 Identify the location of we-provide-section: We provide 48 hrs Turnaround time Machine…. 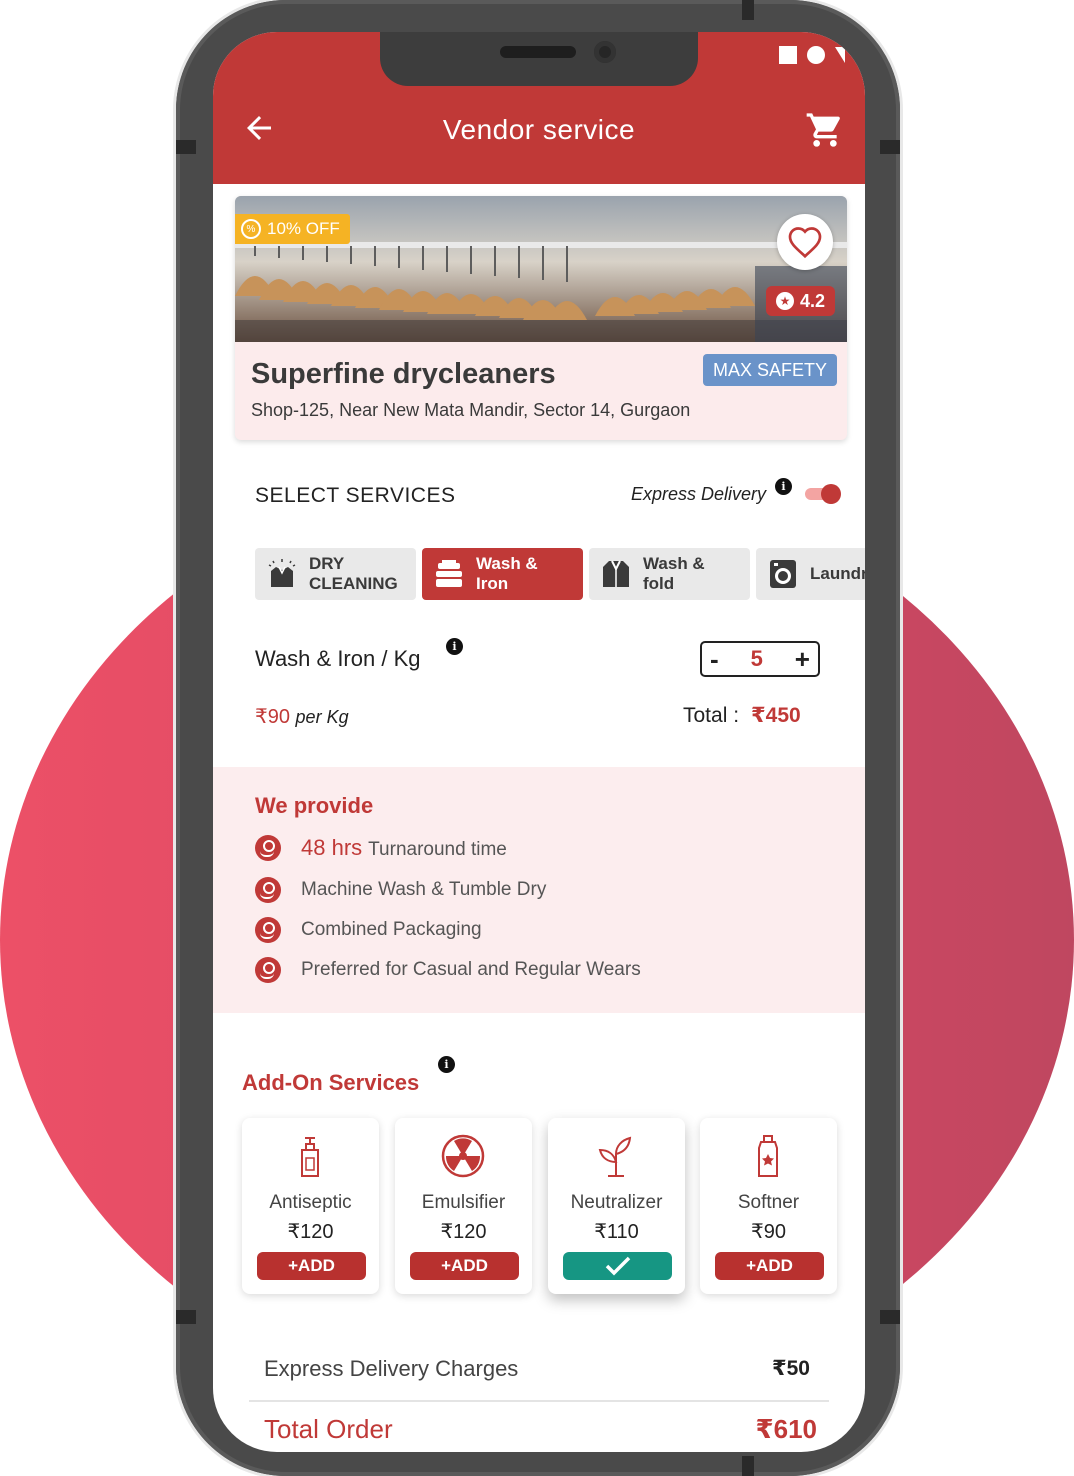
(539, 890).